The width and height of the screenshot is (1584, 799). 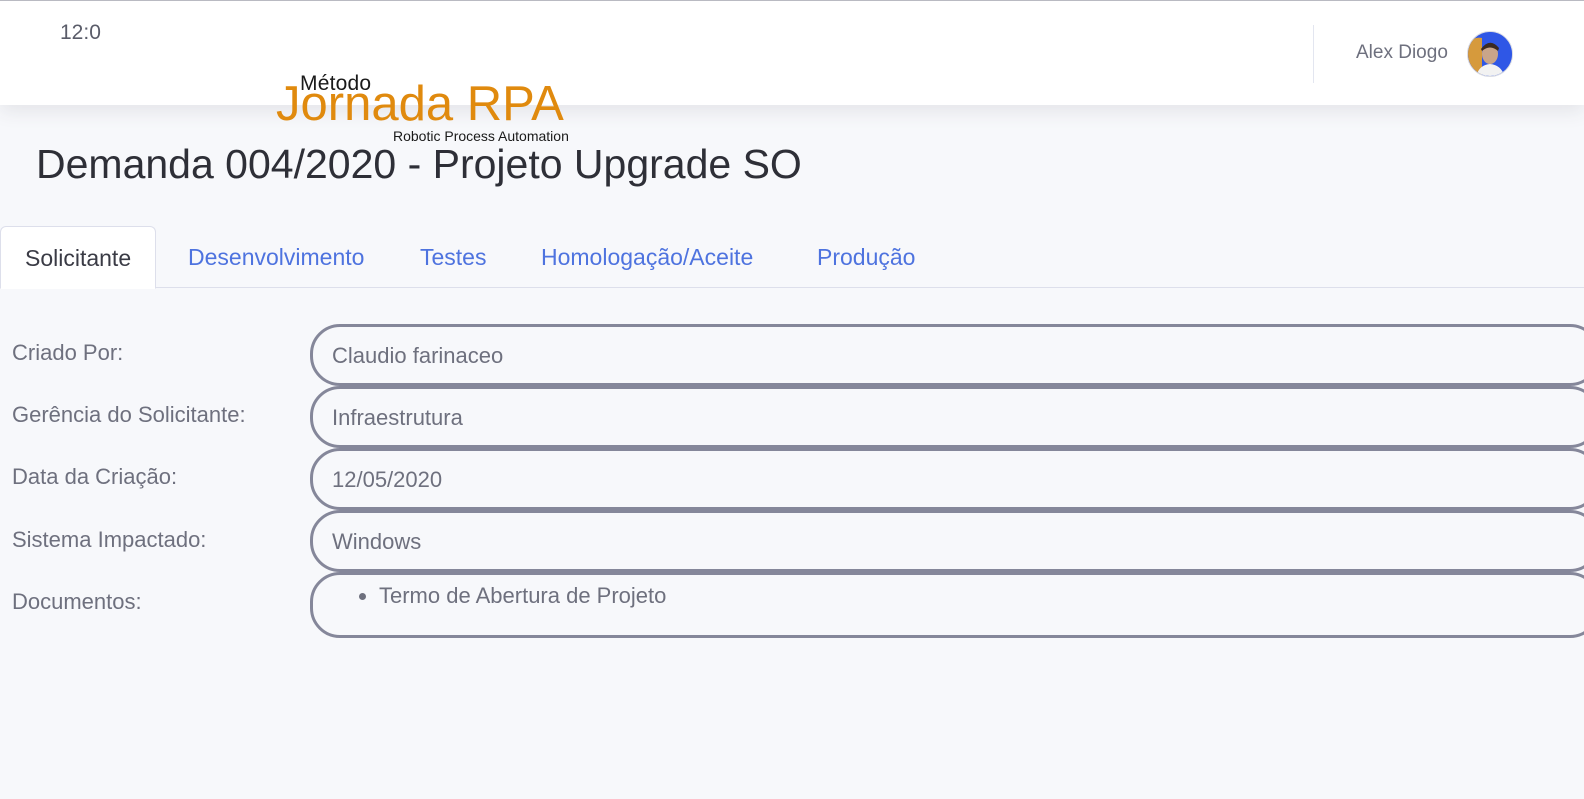 What do you see at coordinates (947, 541) in the screenshot?
I see `sistema-impactado-field: Windows` at bounding box center [947, 541].